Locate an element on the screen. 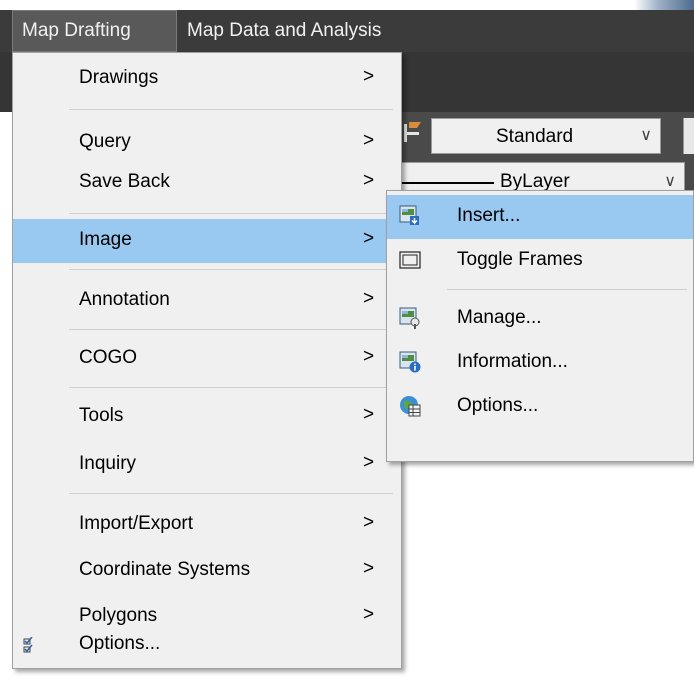 Image resolution: width=694 pixels, height=685 pixels. text-style-value: Standard is located at coordinates (535, 136).